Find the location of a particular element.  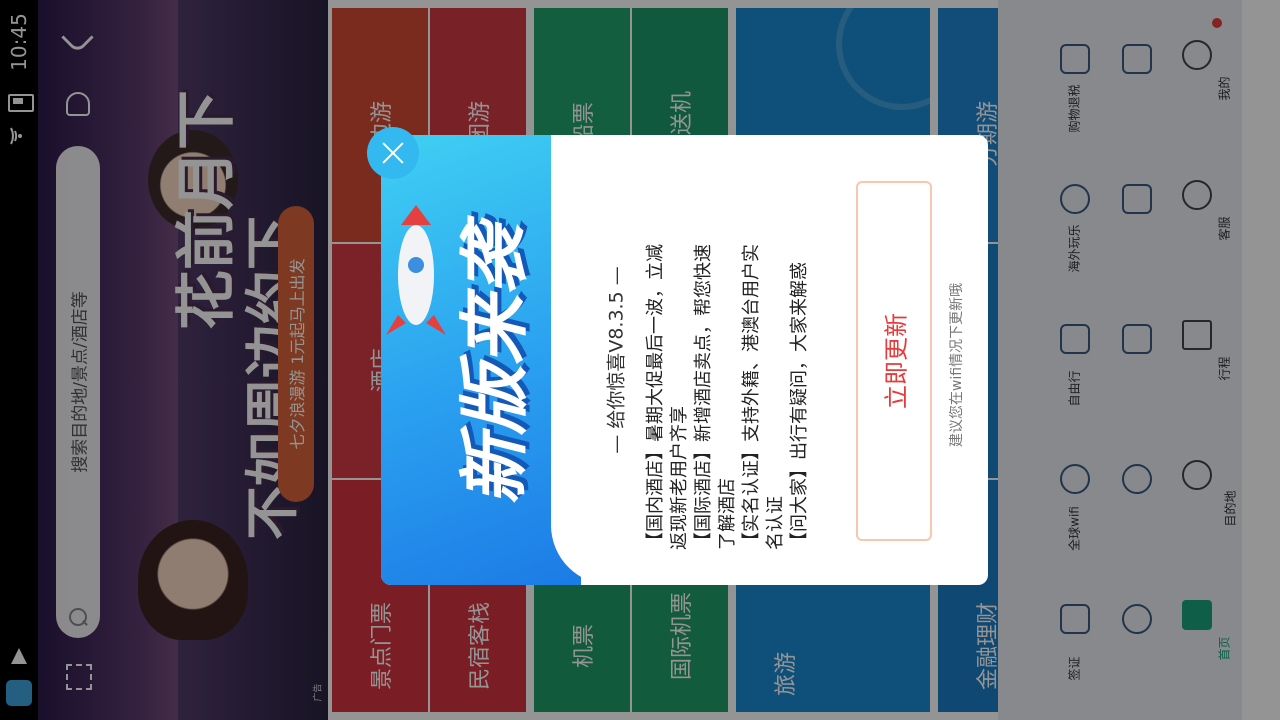

update-now-button: 立即更新 is located at coordinates (894, 361).